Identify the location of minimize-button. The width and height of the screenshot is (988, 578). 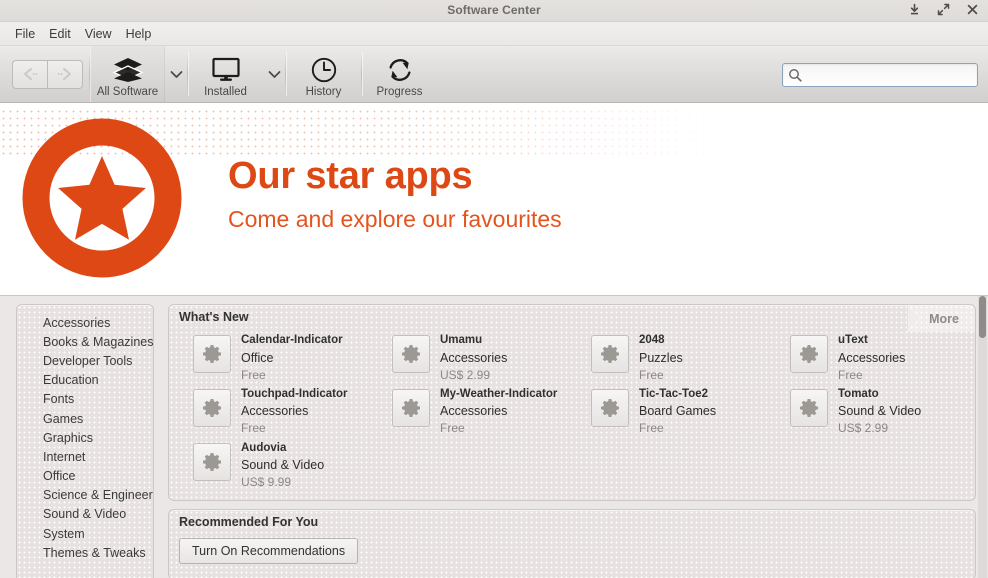
(914, 9).